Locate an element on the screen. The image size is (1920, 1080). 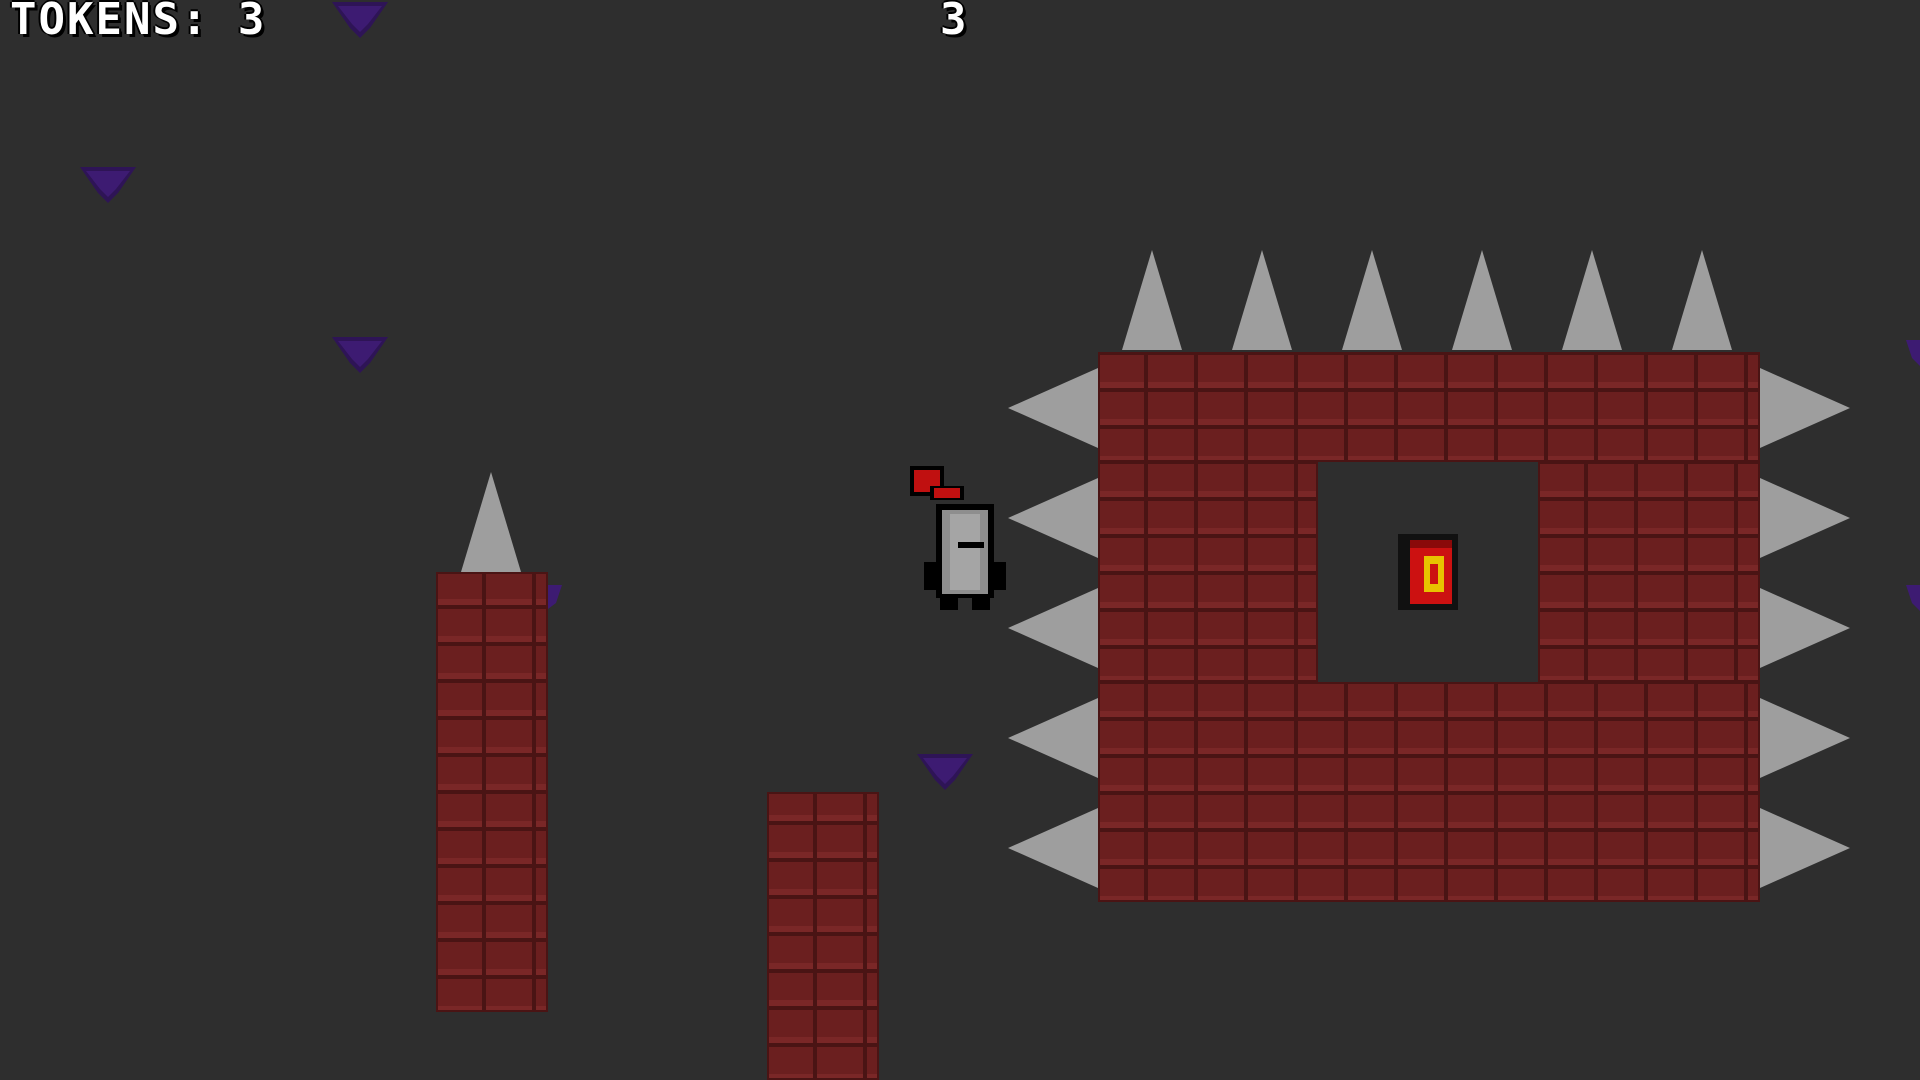
treasure-chest-icon is located at coordinates (1428, 572).